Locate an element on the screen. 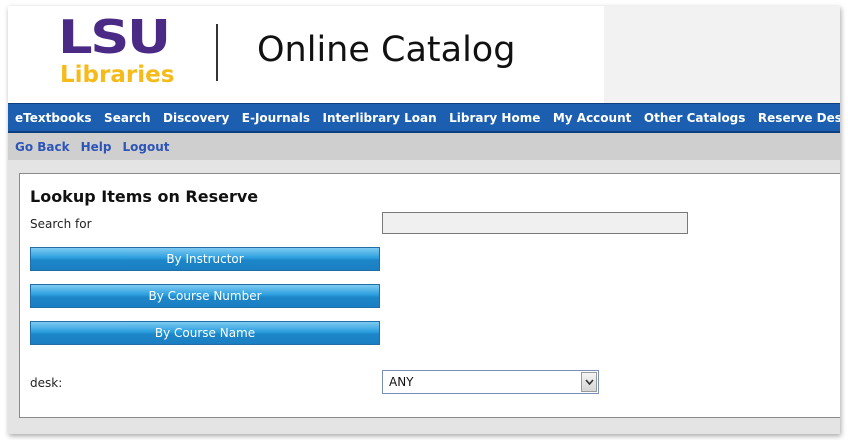 This screenshot has height=440, width=848. logout-link: Logout is located at coordinates (146, 147).